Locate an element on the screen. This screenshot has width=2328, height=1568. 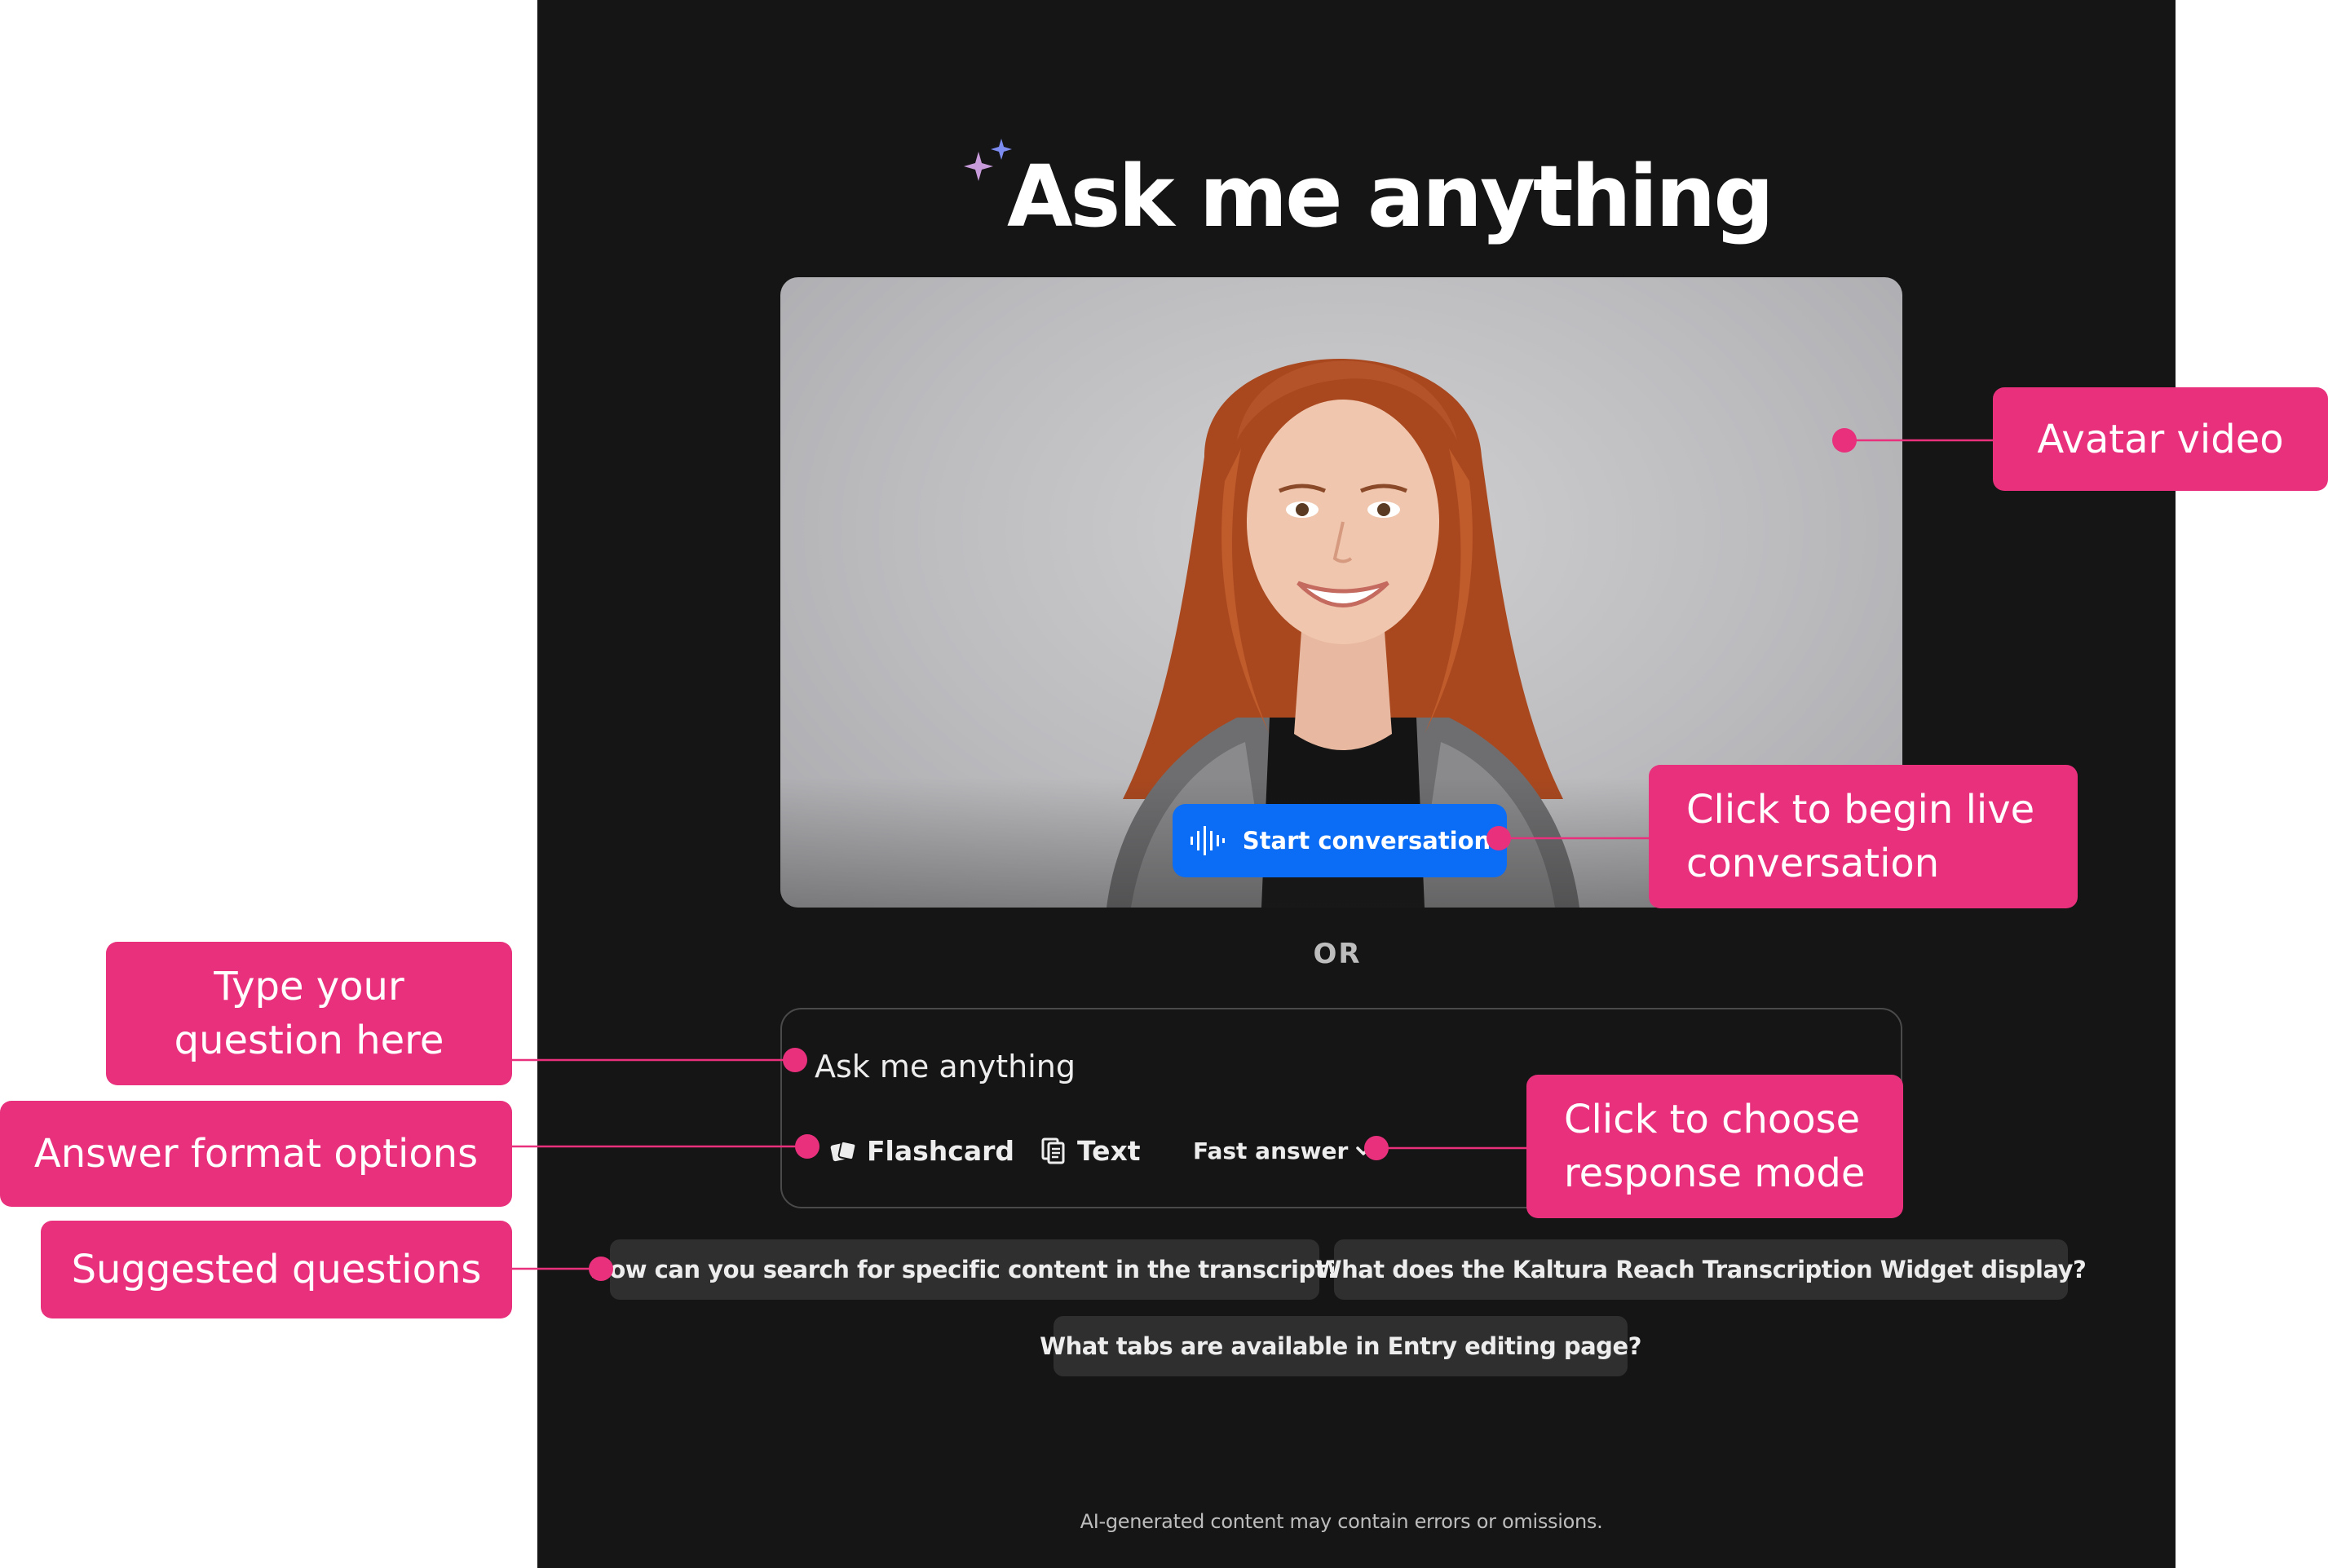
text-doc-icon is located at coordinates (1053, 1150).